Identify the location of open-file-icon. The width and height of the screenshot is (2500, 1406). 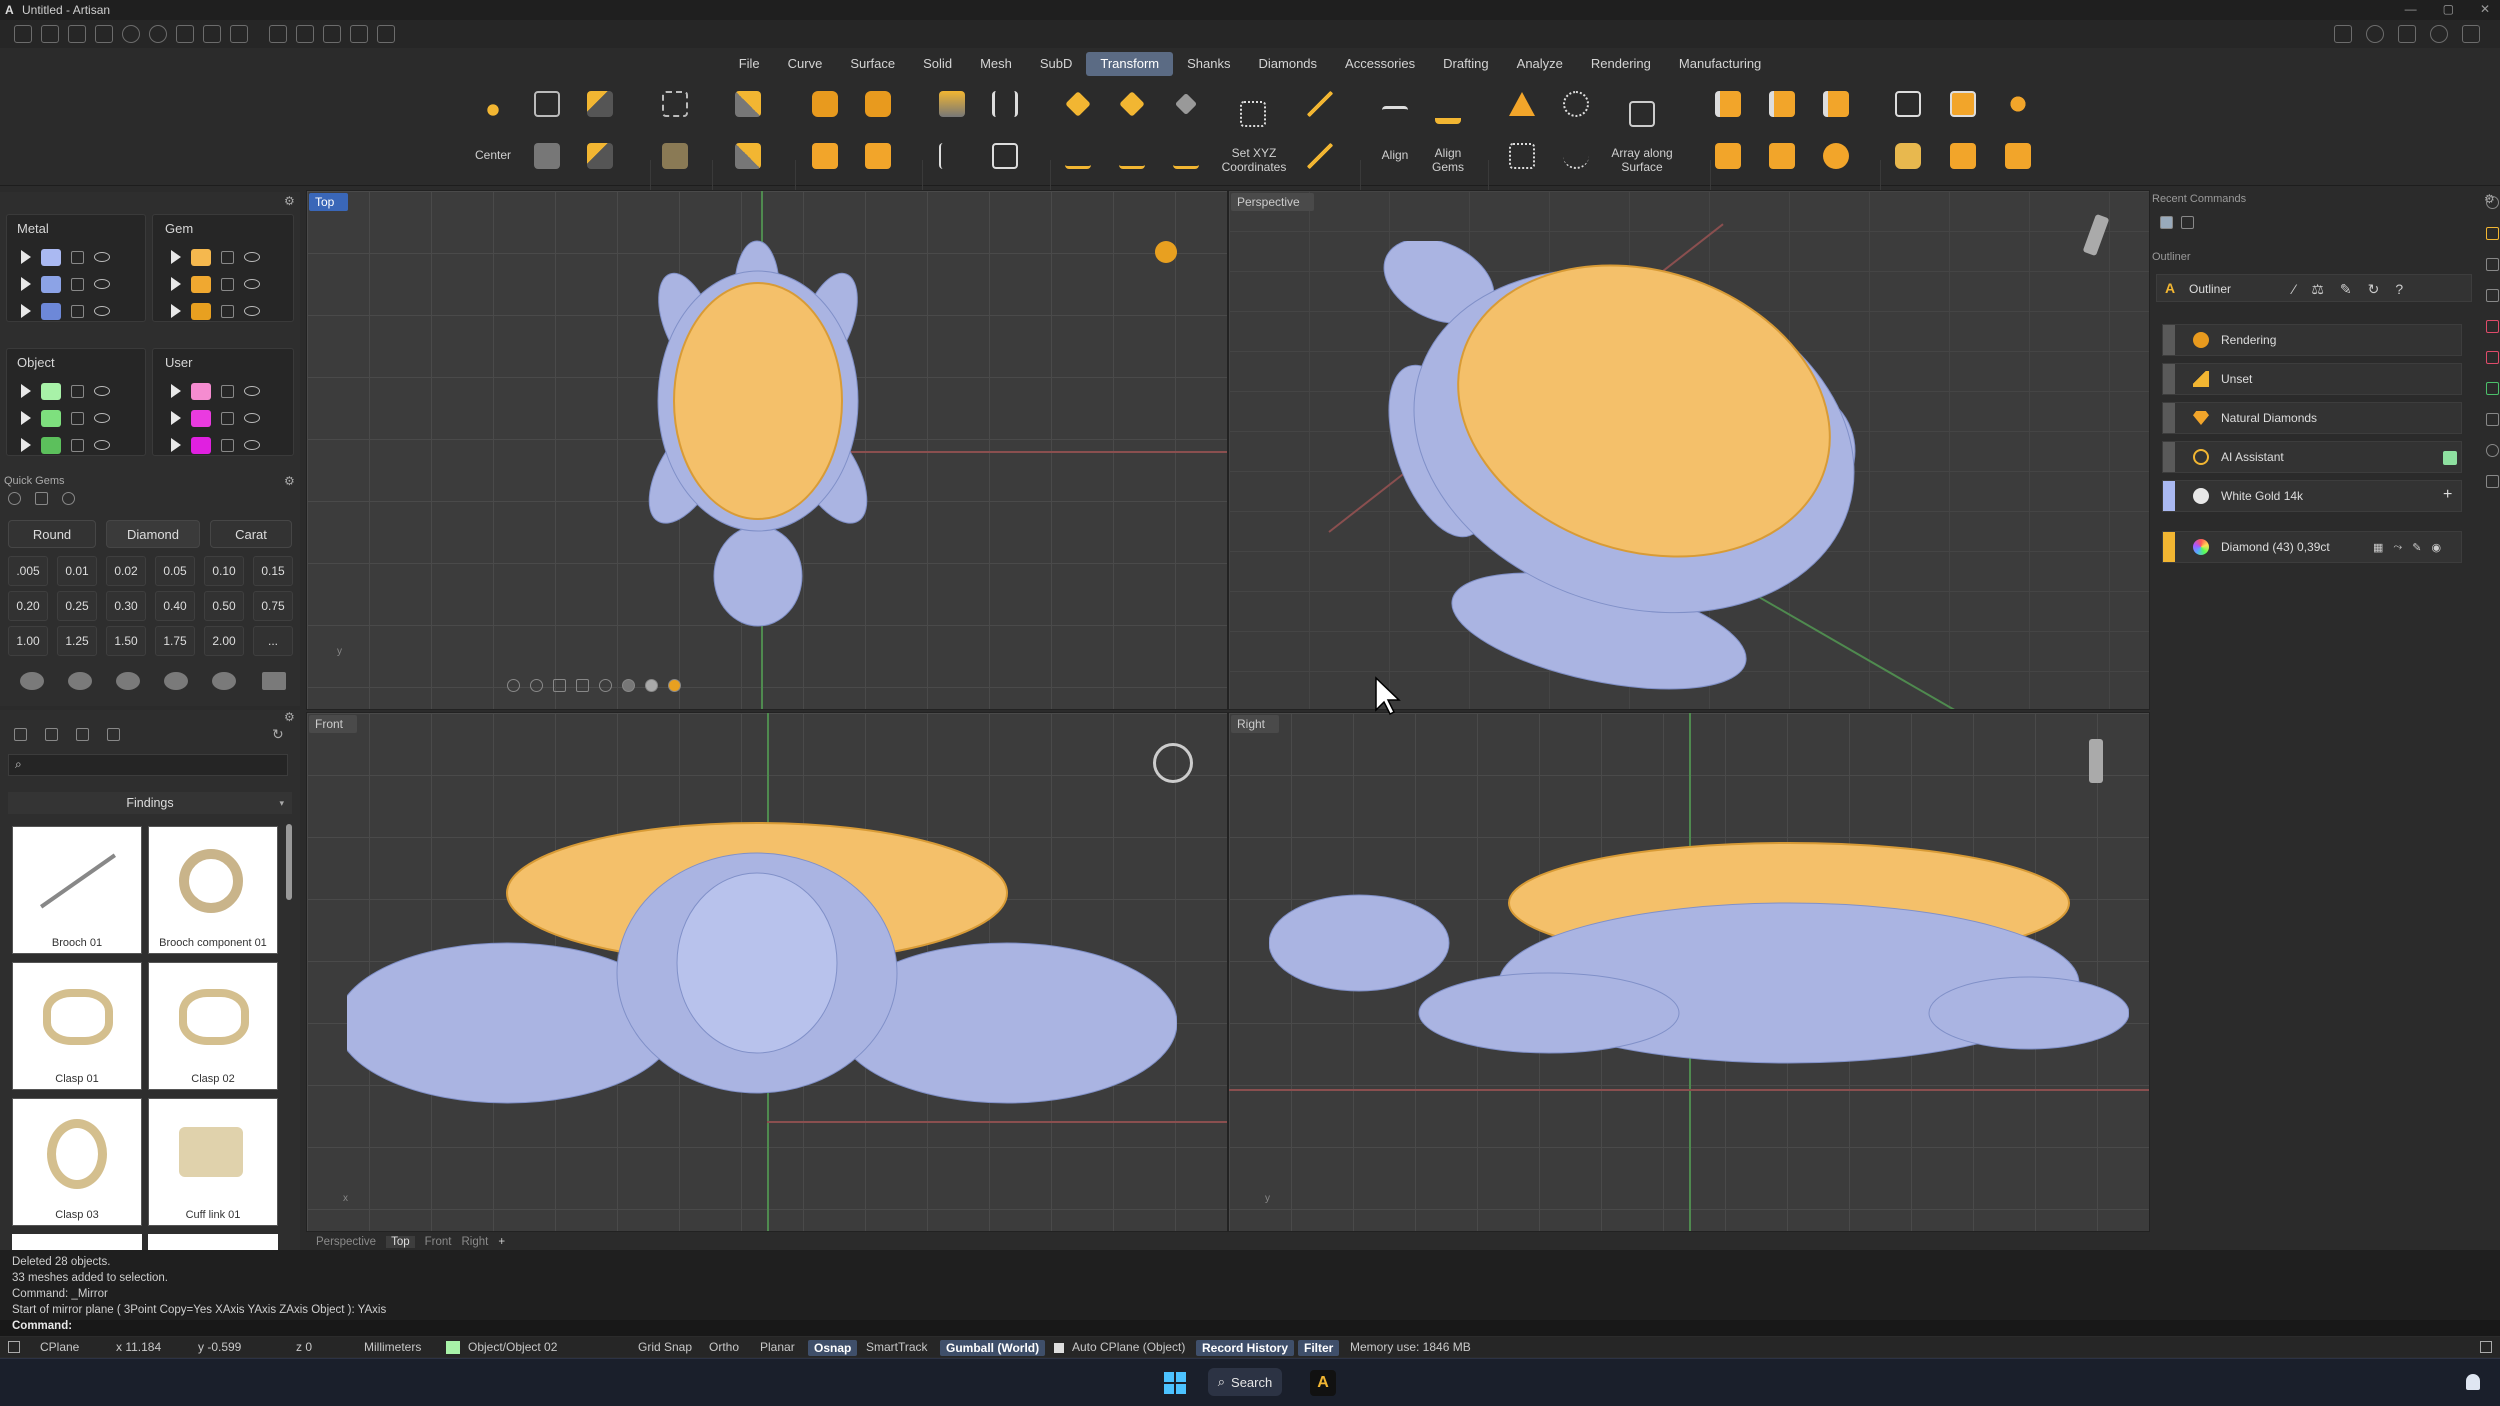
(77, 34).